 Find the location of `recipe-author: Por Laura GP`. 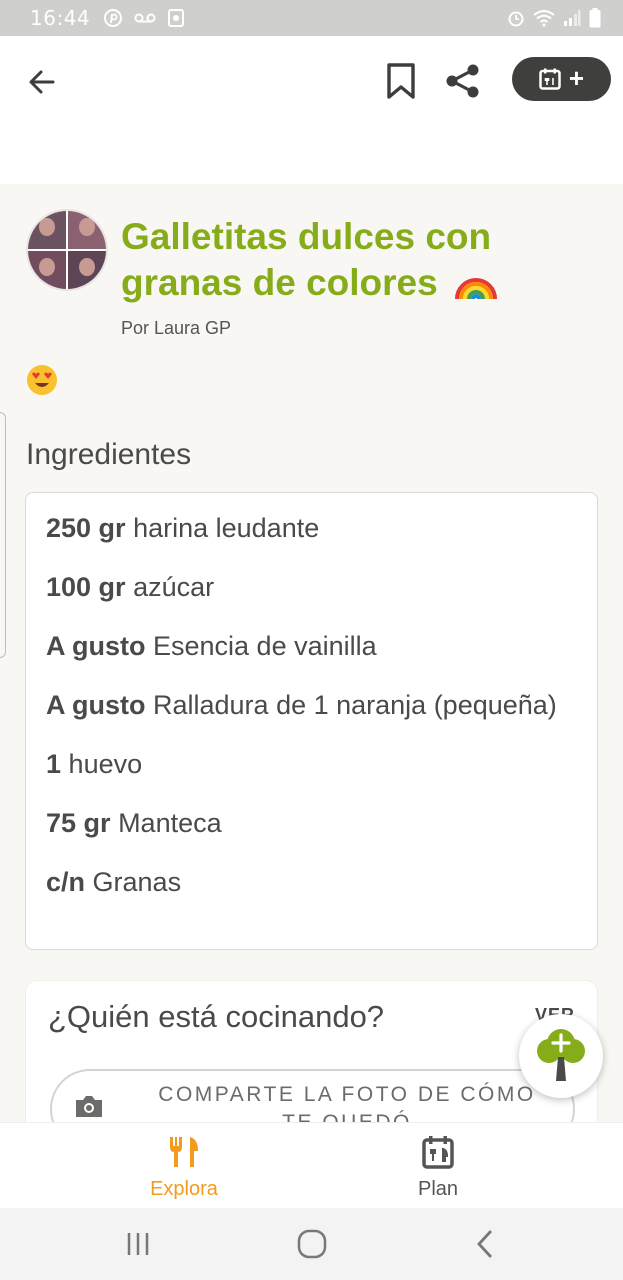

recipe-author: Por Laura GP is located at coordinates (176, 328).